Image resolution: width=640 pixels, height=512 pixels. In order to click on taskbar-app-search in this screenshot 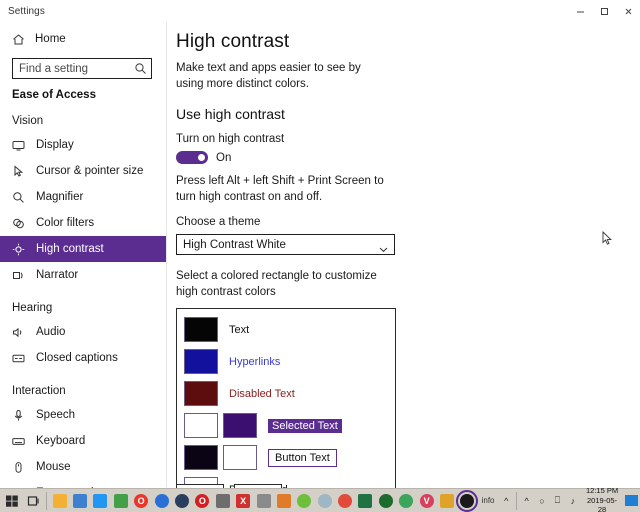, I will do `click(324, 500)`.